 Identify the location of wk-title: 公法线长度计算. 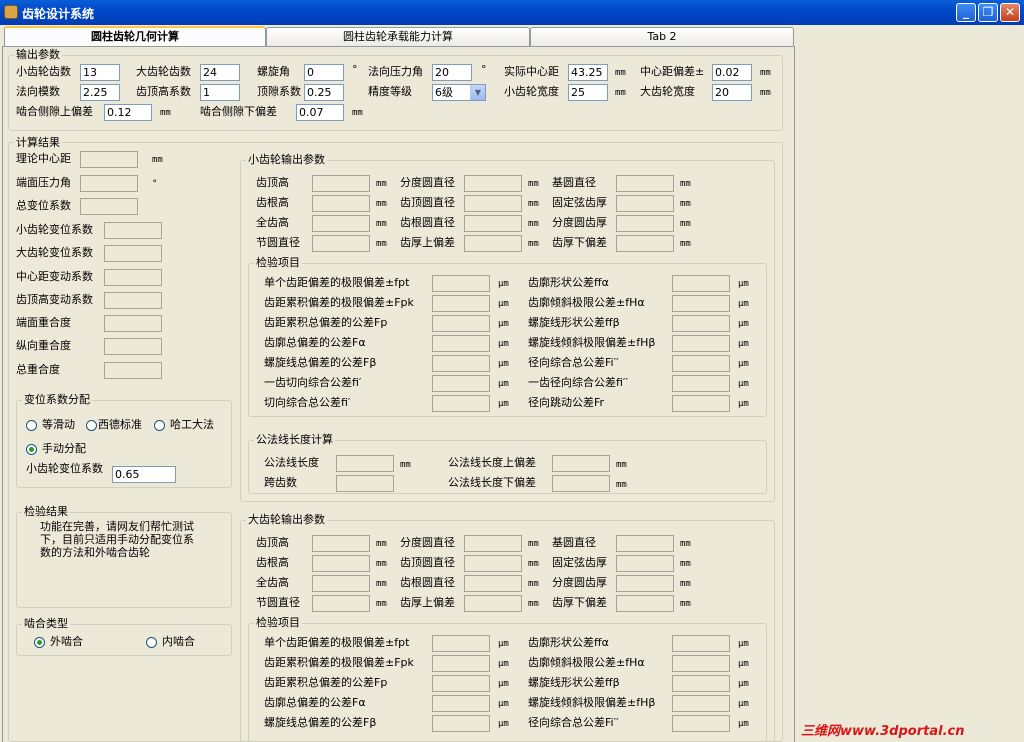
(294, 439).